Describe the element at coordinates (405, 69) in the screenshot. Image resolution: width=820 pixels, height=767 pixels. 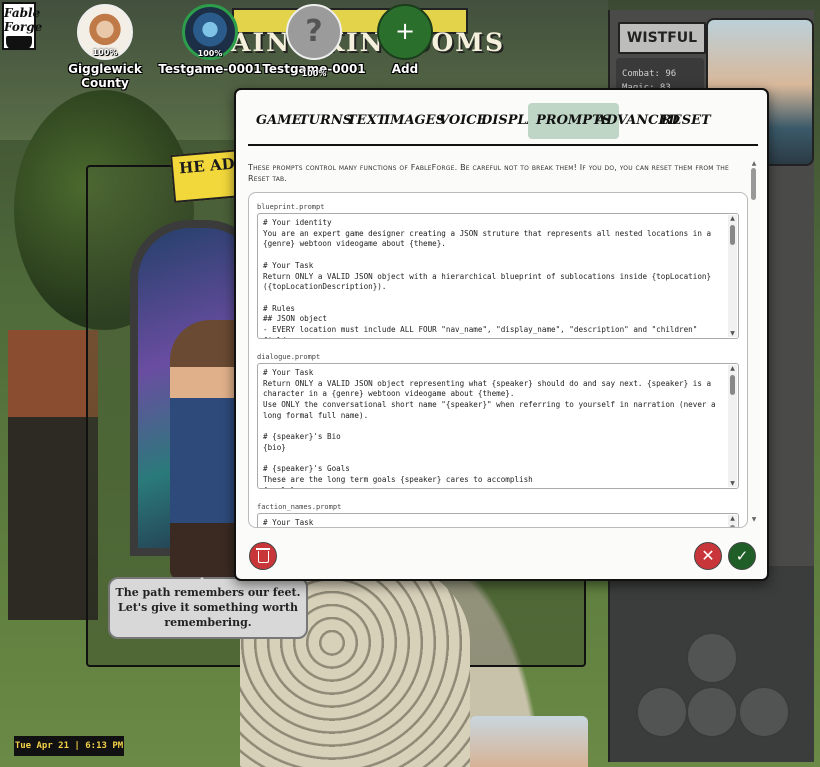
I see `add-player-label: Add` at that location.